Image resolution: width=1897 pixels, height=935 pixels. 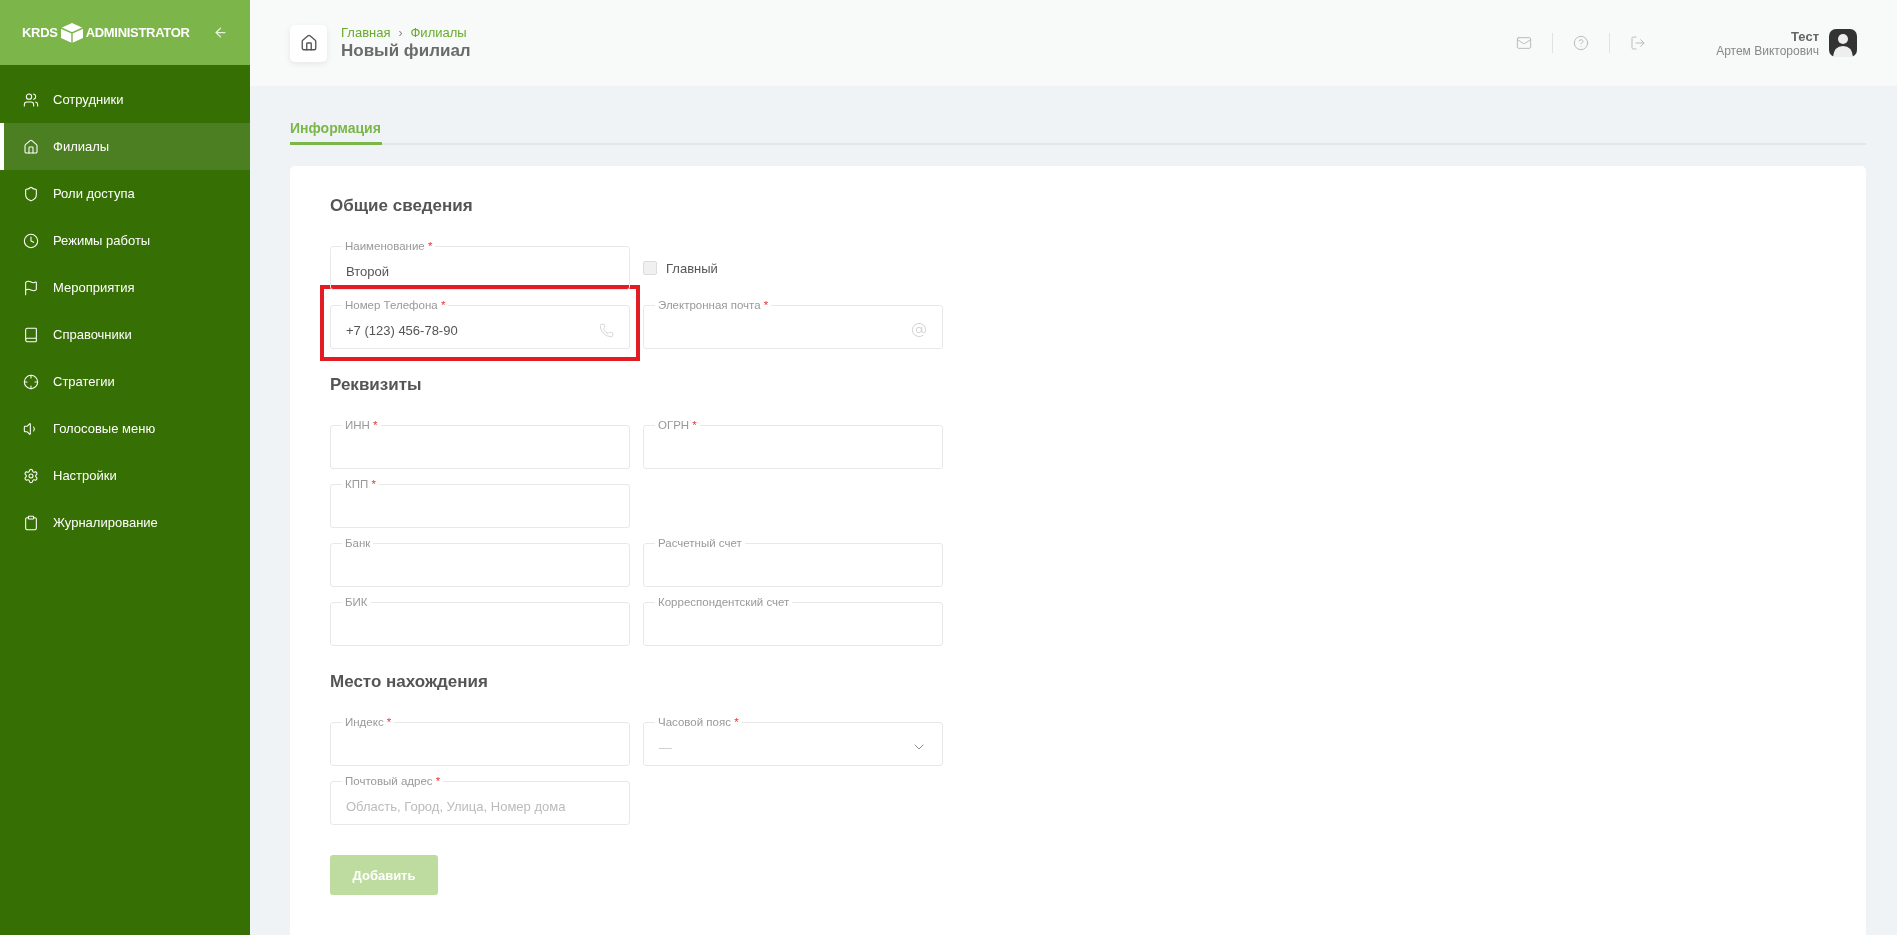 I want to click on input-field: Почтовый адрес * Область, Город, Улица, Номер дома, so click(x=480, y=799).